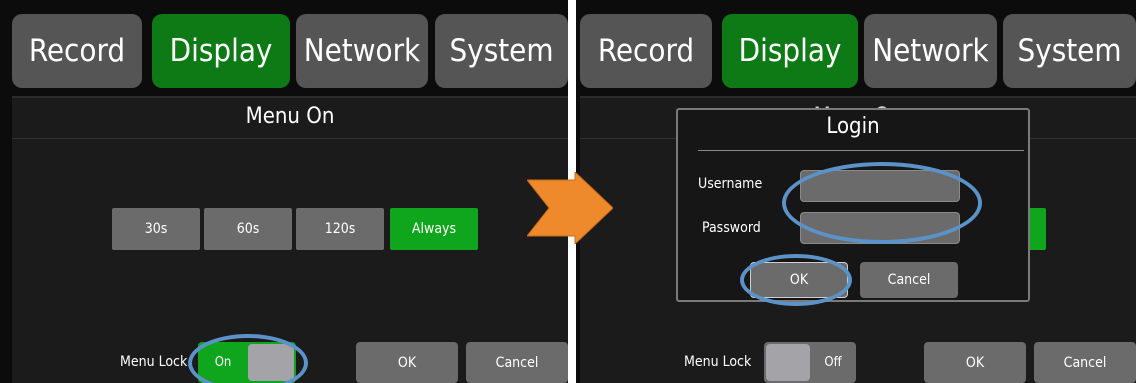  Describe the element at coordinates (570, 208) in the screenshot. I see `right-arrow-icon` at that location.